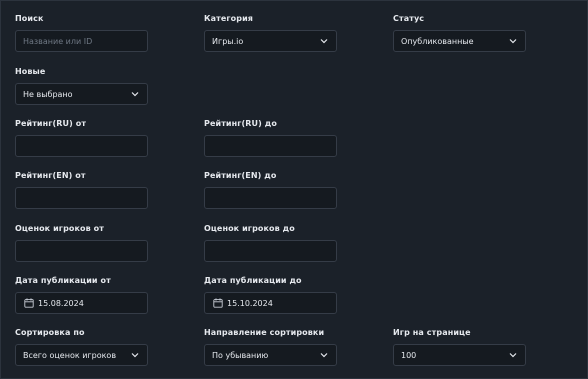  Describe the element at coordinates (250, 303) in the screenshot. I see `pub-to-value: 15.10.2024` at that location.